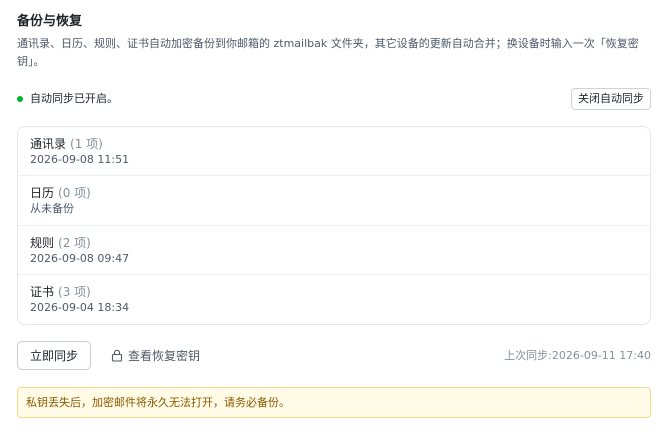 The image size is (664, 436). What do you see at coordinates (42, 193) in the screenshot?
I see `item-name: 日历` at bounding box center [42, 193].